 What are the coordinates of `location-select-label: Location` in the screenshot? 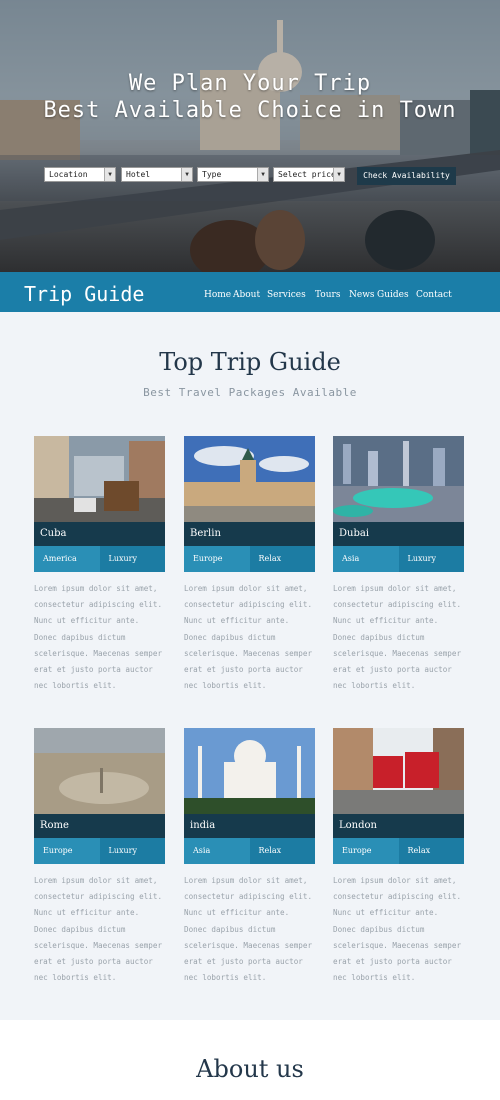 It's located at (68, 174).